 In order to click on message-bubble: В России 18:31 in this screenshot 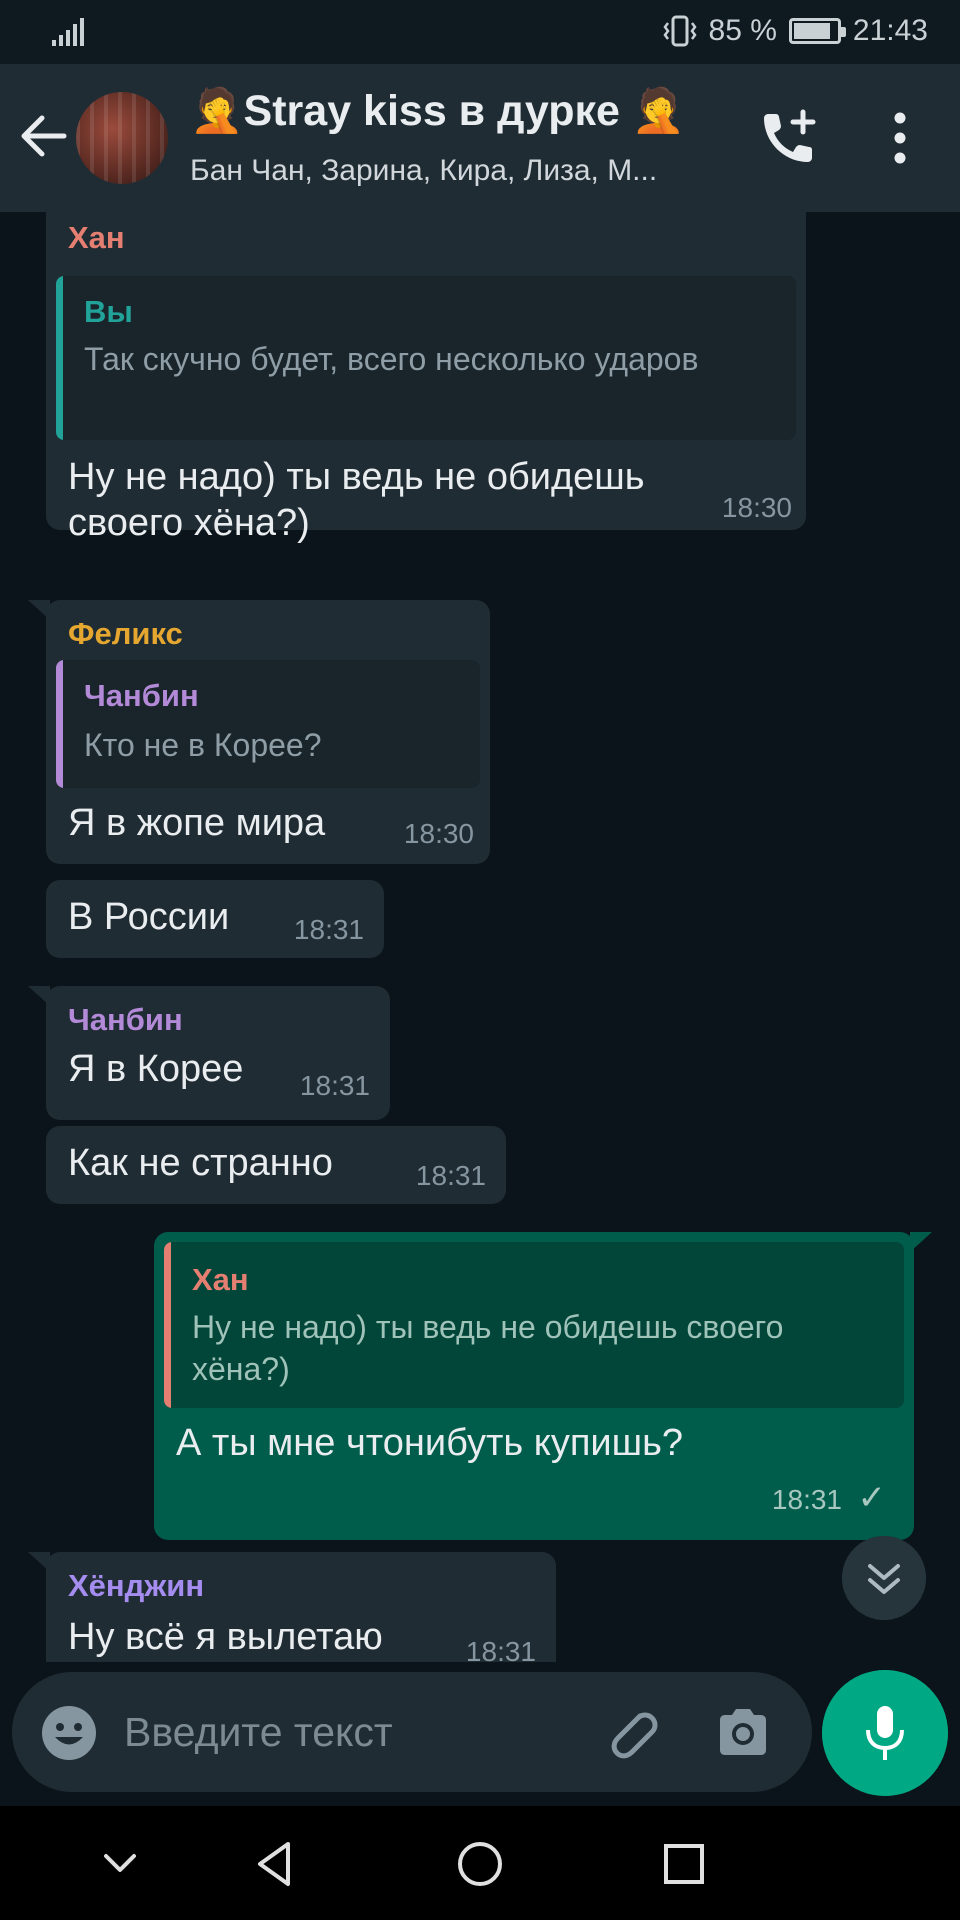, I will do `click(215, 919)`.